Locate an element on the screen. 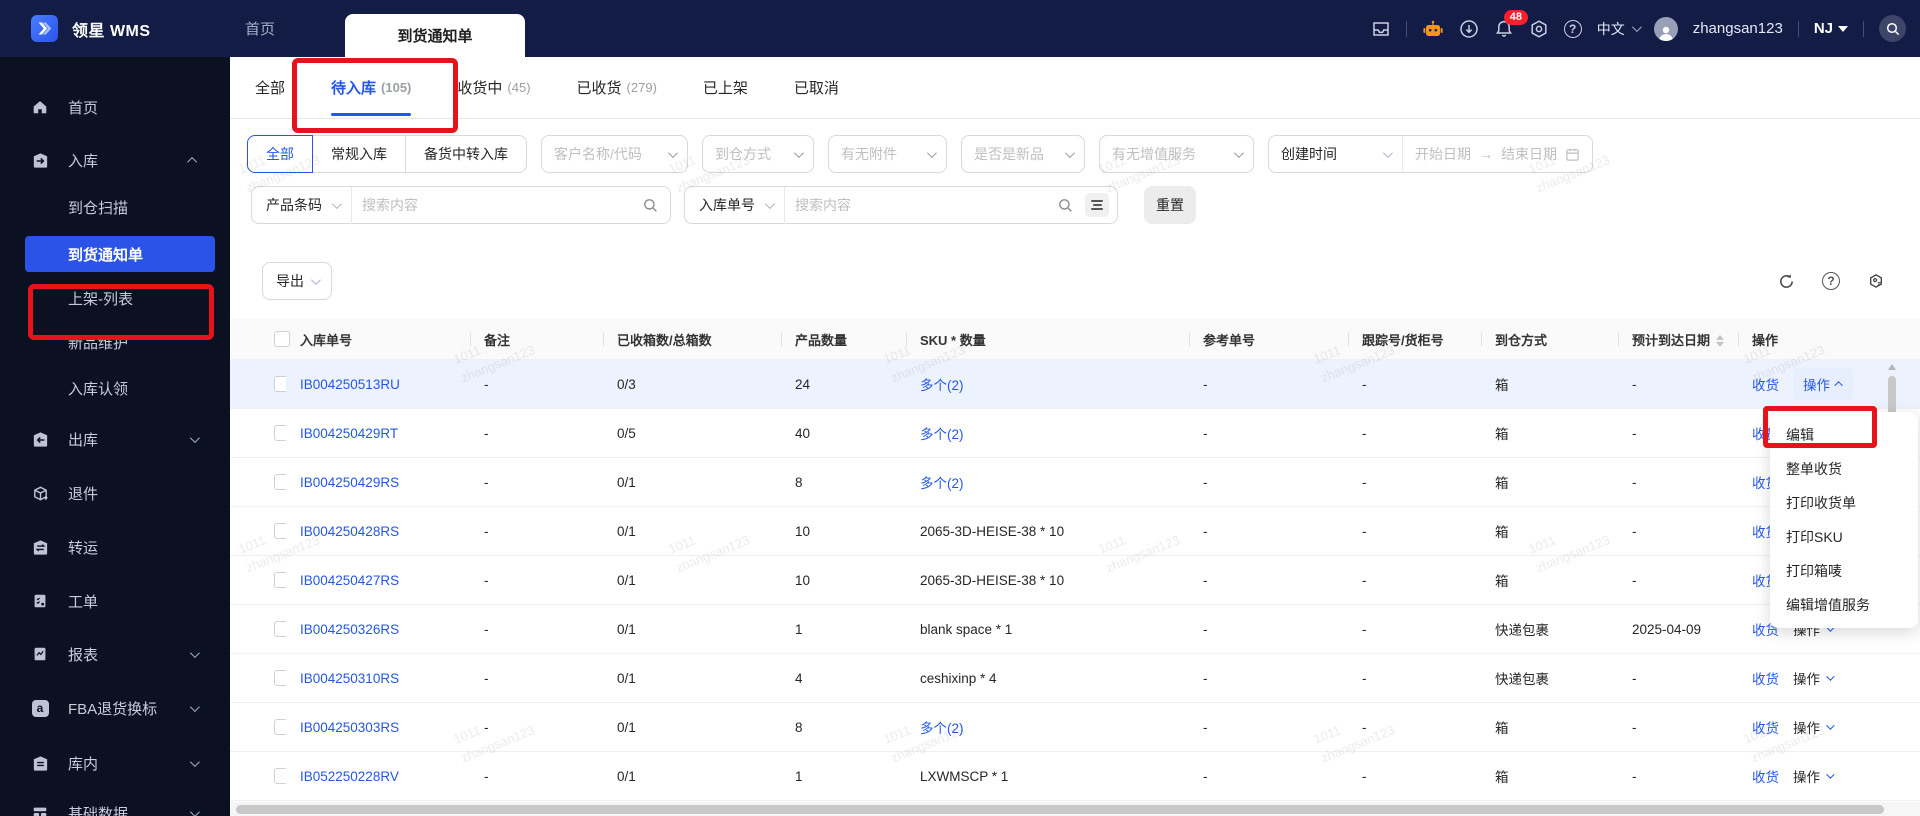 This screenshot has width=1920, height=816. arrival-method-select: 到仓方式 is located at coordinates (758, 154).